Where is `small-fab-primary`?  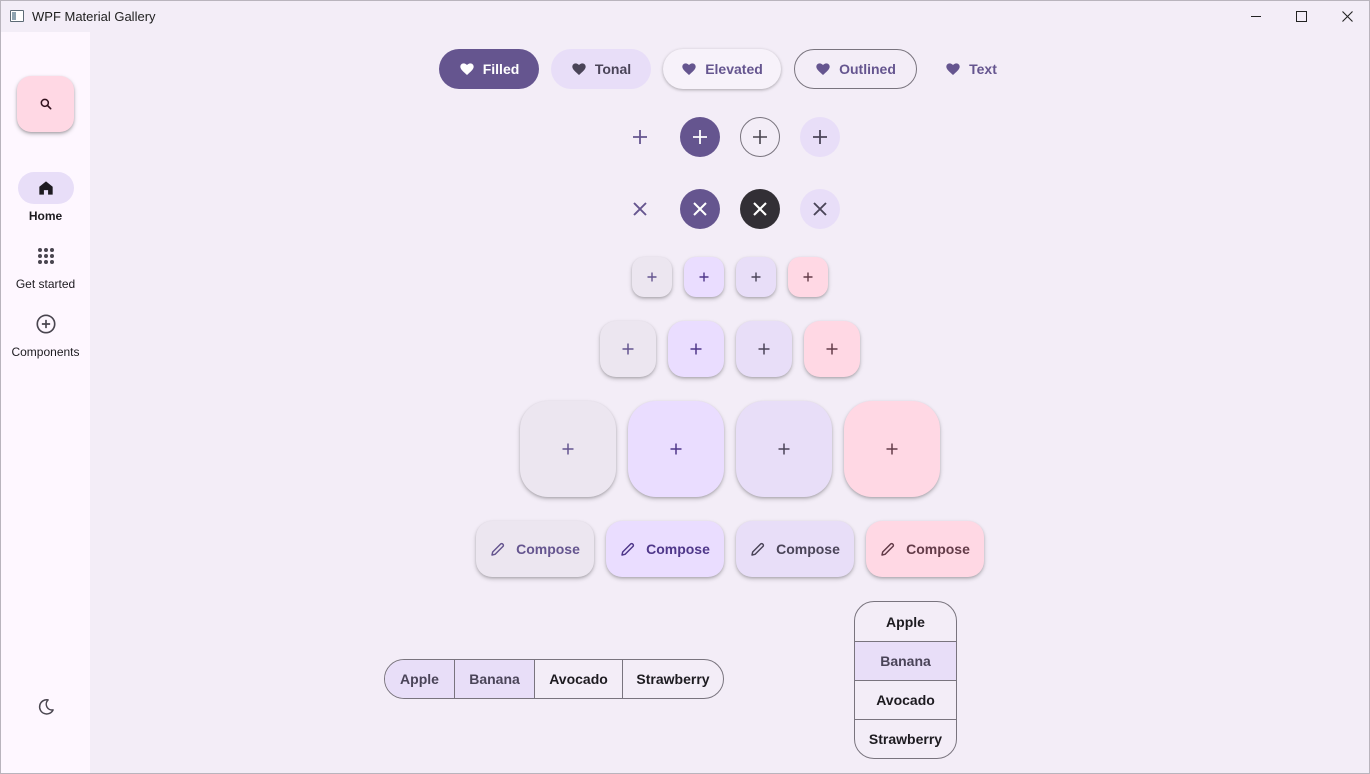 small-fab-primary is located at coordinates (704, 277).